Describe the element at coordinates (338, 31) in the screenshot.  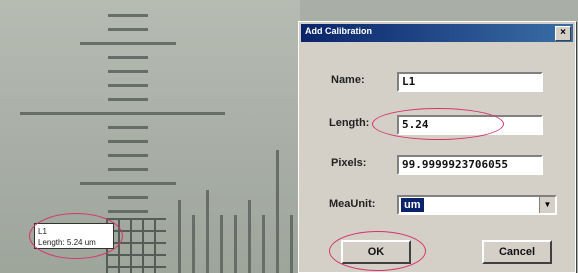
I see `dialog-title: Add Calibration` at that location.